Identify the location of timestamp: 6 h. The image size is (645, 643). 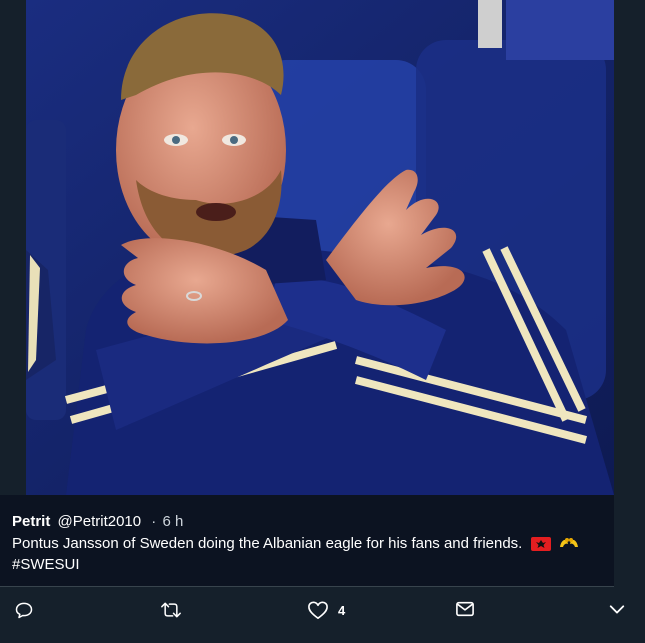
(172, 521).